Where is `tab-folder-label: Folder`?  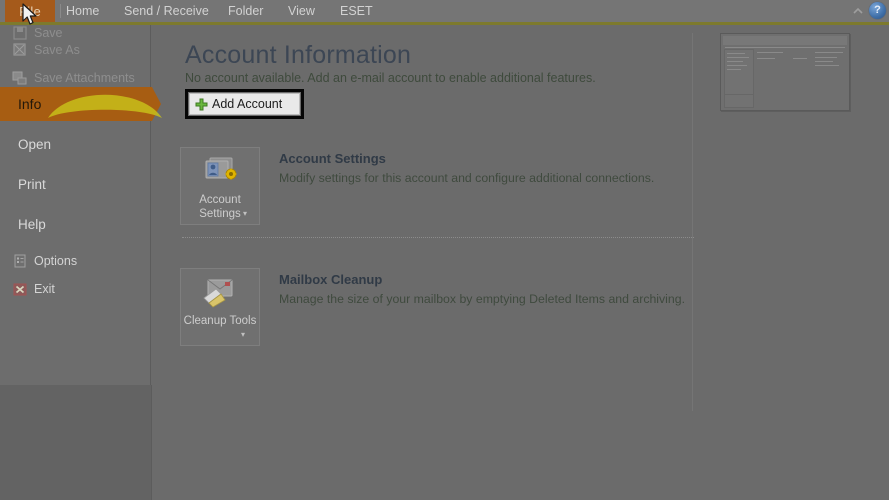 tab-folder-label: Folder is located at coordinates (246, 11).